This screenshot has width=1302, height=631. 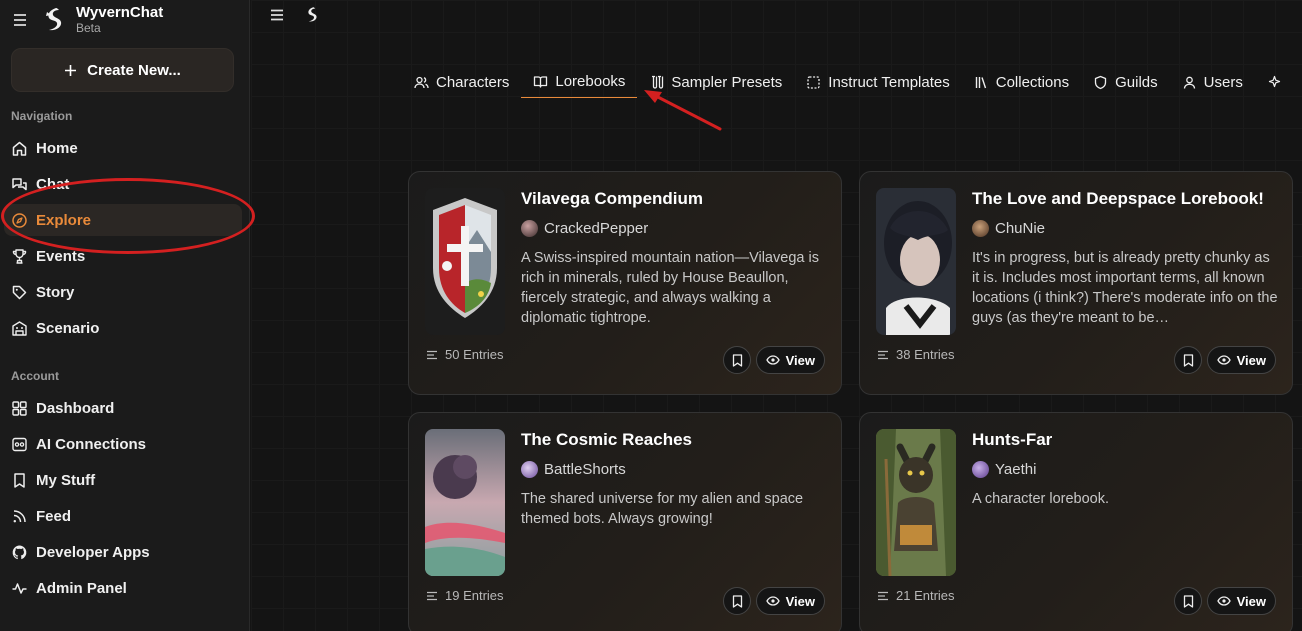 I want to click on nav-item-chat: Chat, so click(x=123, y=184).